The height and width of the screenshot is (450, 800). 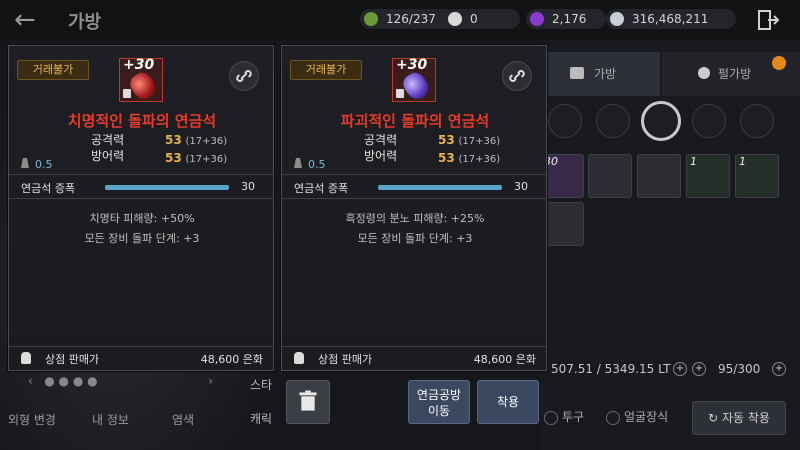 I want to click on tab-bag-label: 가방, so click(x=605, y=74).